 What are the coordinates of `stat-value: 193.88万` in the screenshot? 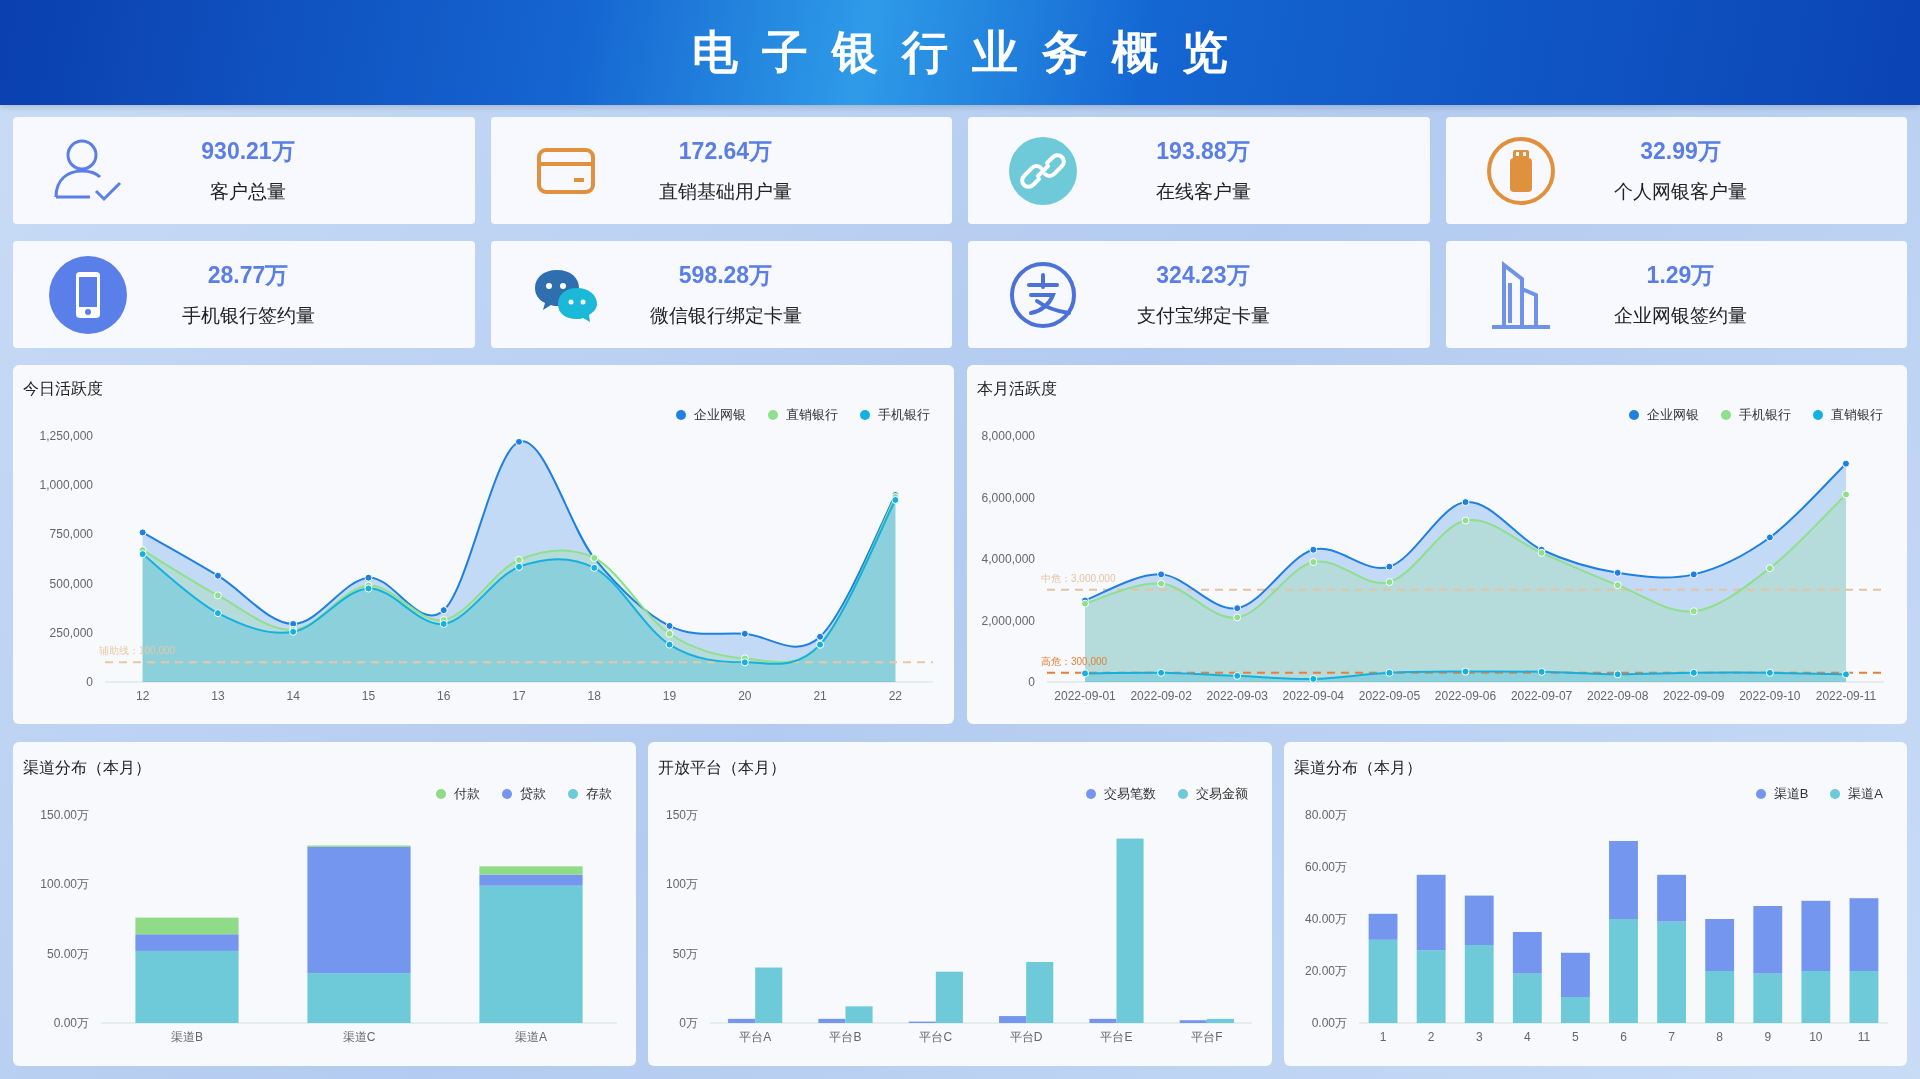 It's located at (1203, 151).